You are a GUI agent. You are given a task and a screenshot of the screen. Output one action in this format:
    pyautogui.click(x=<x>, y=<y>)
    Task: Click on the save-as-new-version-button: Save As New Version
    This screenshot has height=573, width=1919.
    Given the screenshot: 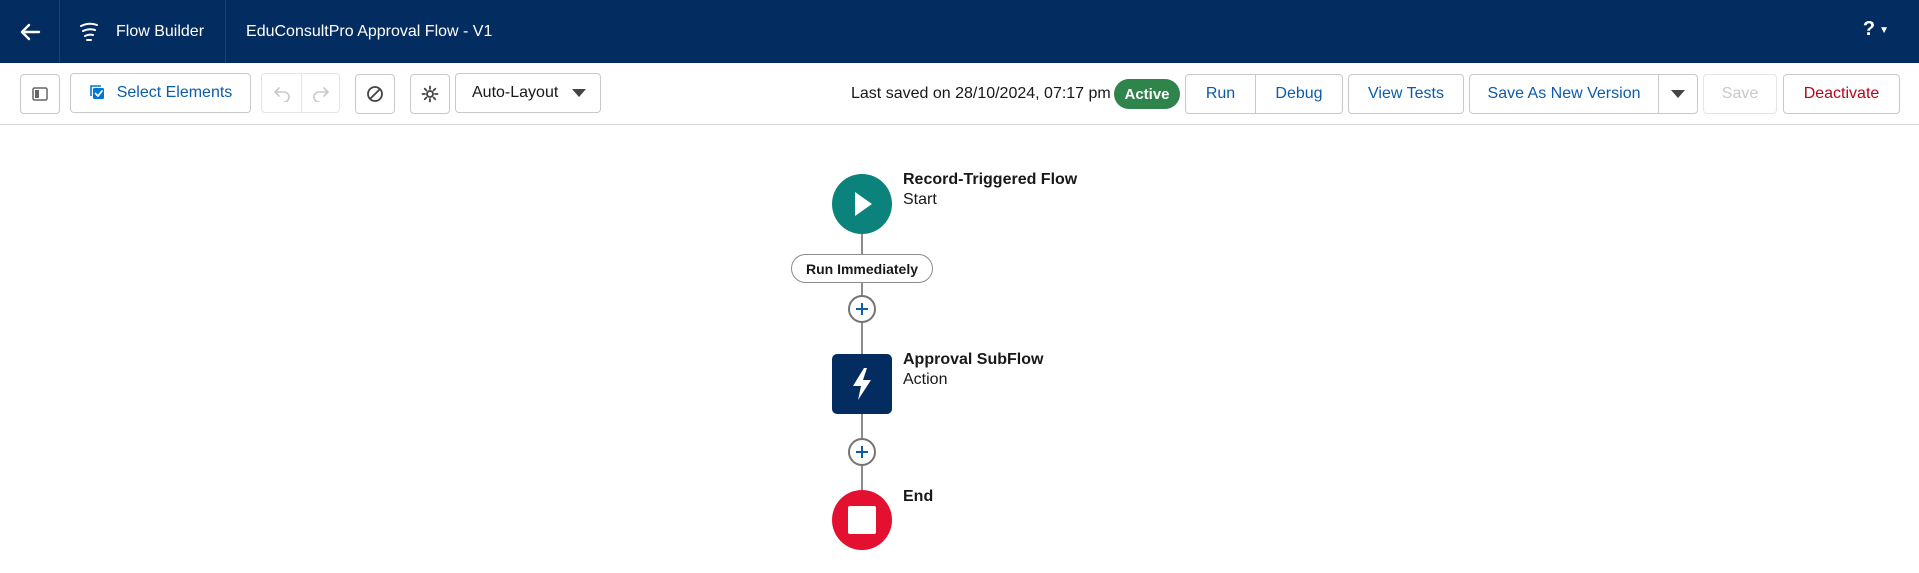 What is the action you would take?
    pyautogui.click(x=1564, y=94)
    